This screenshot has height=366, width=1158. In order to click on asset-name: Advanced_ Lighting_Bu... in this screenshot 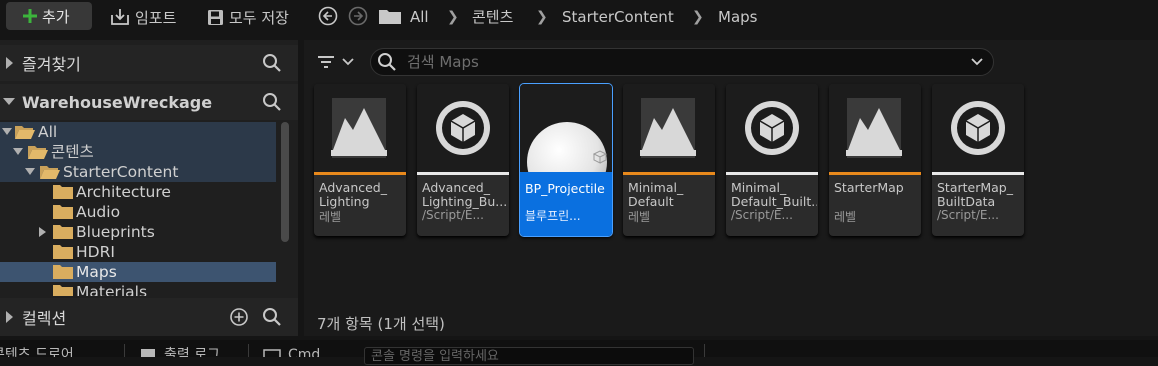, I will do `click(465, 195)`.